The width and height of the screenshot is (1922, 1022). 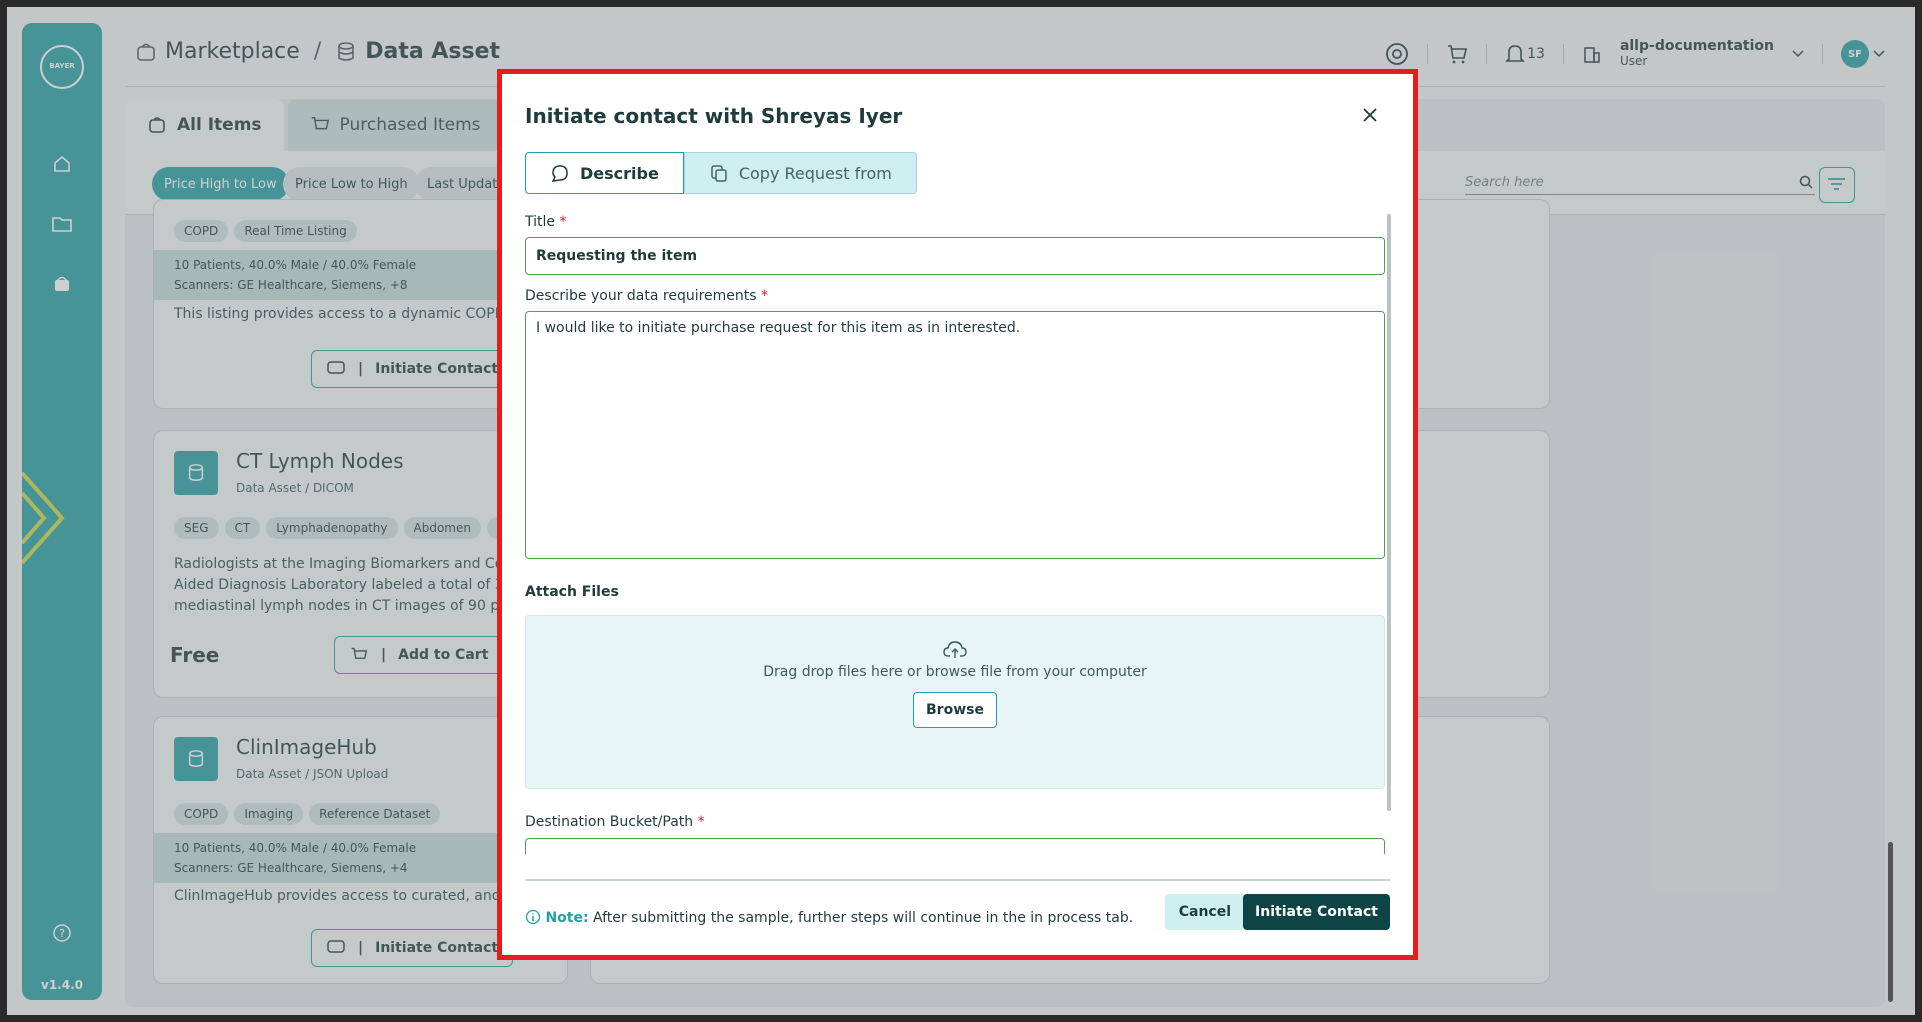 I want to click on copy-icon, so click(x=719, y=173).